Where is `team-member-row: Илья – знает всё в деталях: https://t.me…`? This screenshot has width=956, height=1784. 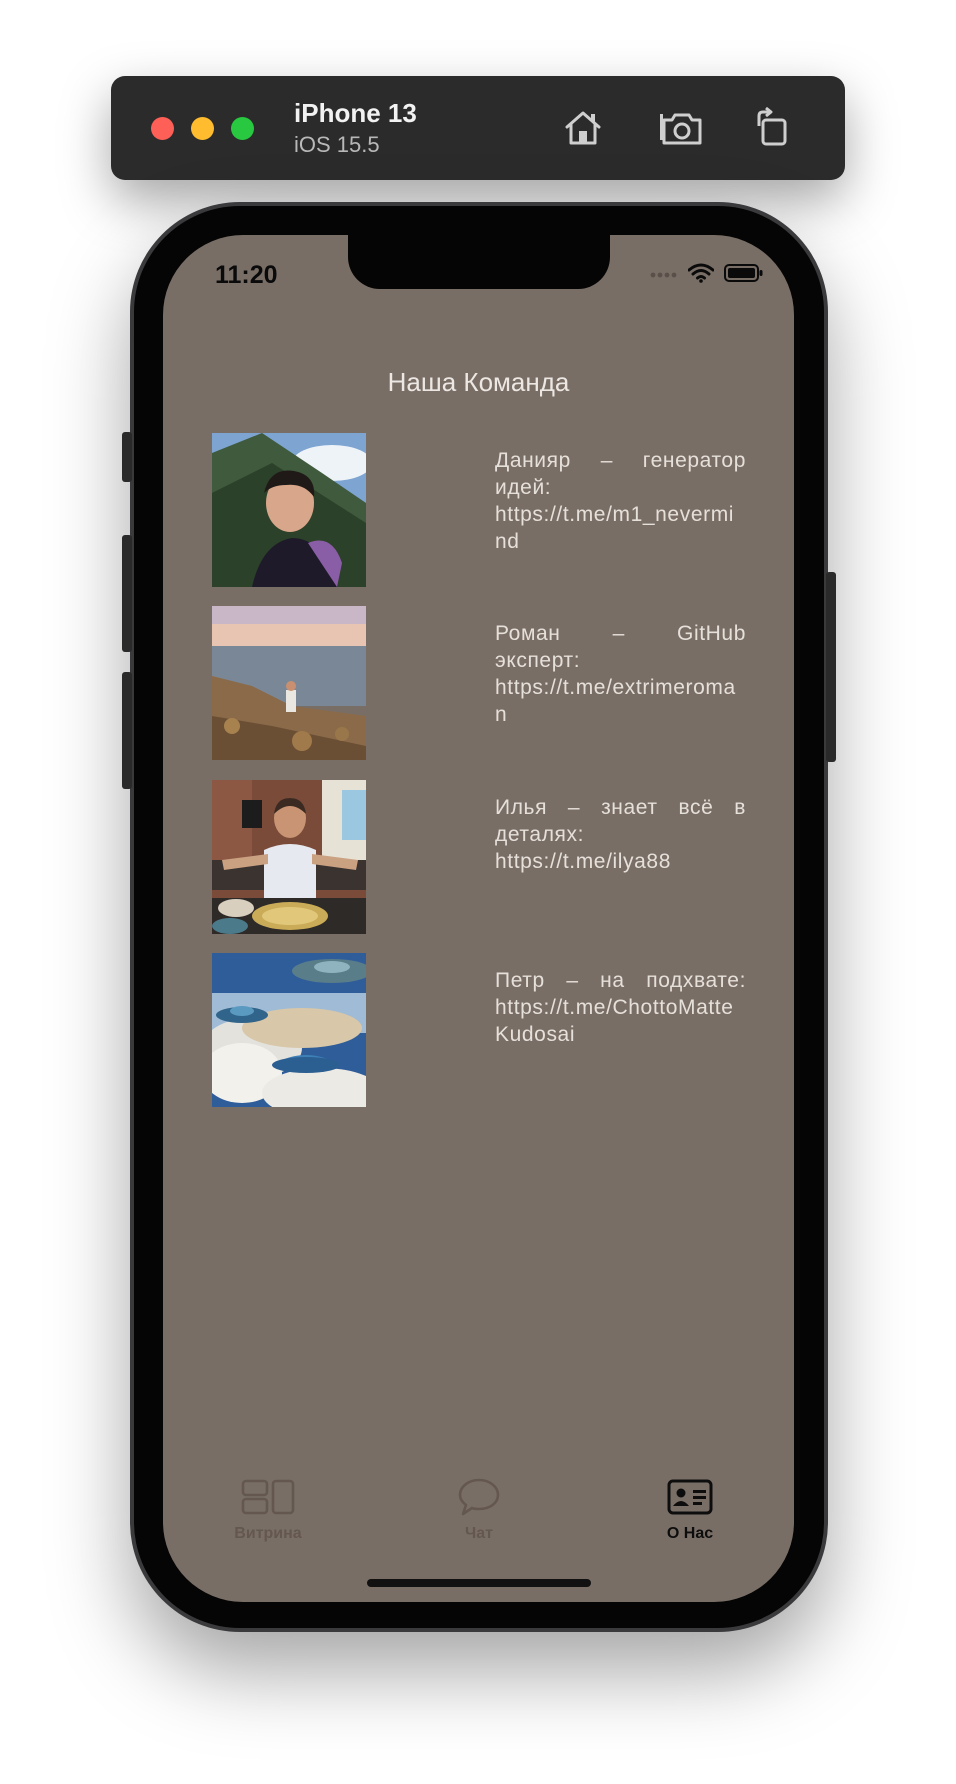
team-member-row: Илья – знает всё в деталях: https://t.me… is located at coordinates (479, 857).